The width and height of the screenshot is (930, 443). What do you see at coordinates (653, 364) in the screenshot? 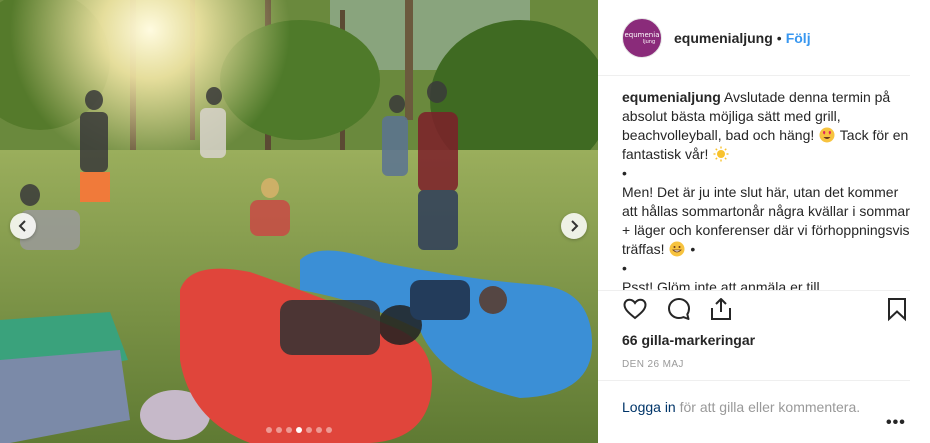
I see `post-date: DEN 26 MAJ` at bounding box center [653, 364].